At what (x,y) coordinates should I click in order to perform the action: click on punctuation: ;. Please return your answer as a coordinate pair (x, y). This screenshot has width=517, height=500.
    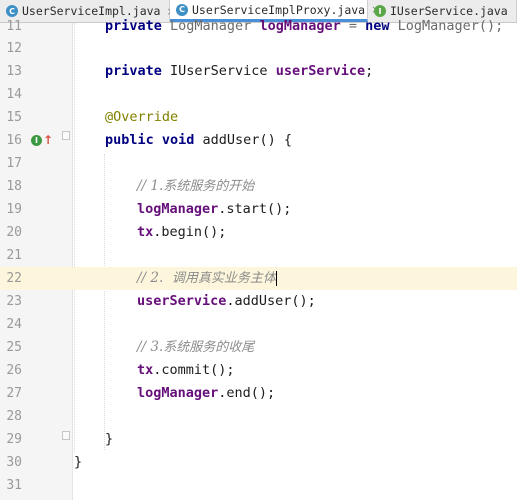
    Looking at the image, I should click on (369, 71).